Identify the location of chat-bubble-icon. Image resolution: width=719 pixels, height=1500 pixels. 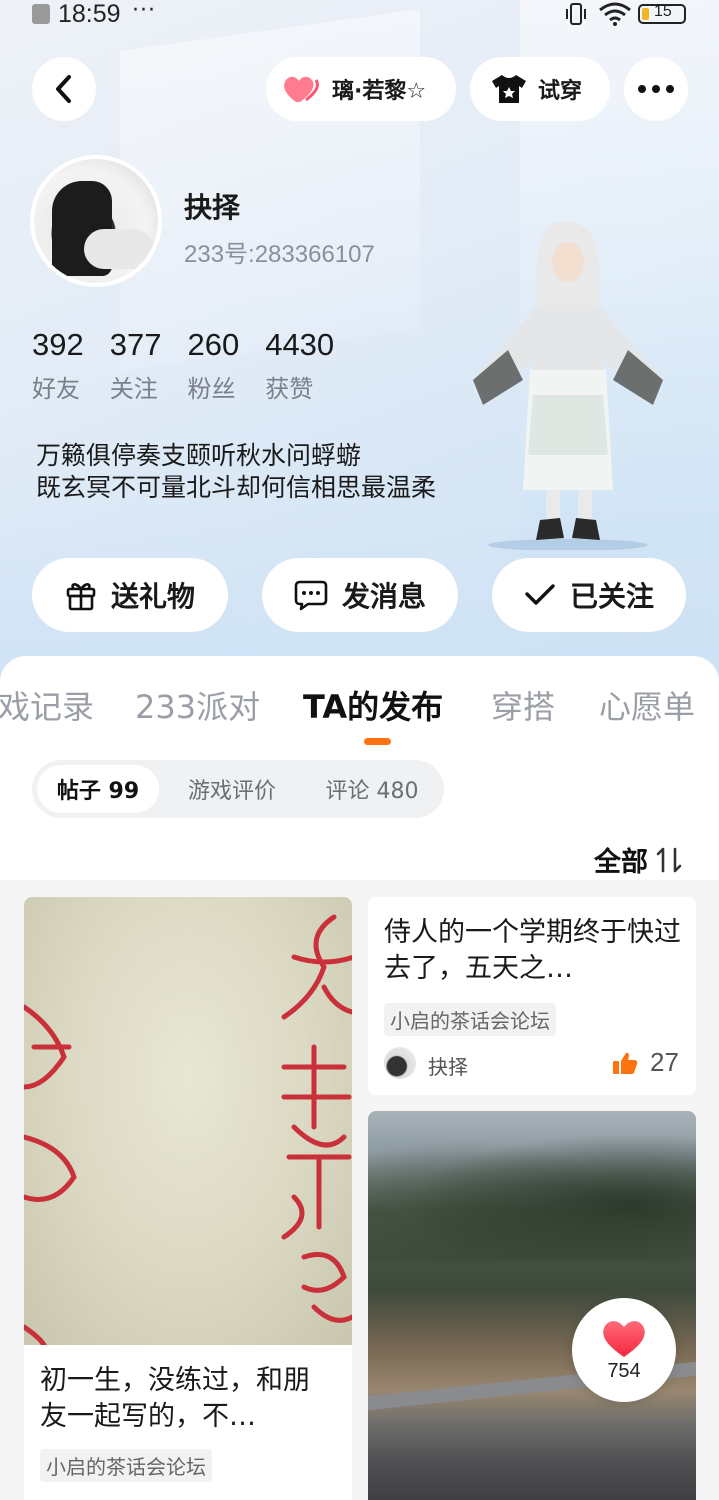
(311, 595).